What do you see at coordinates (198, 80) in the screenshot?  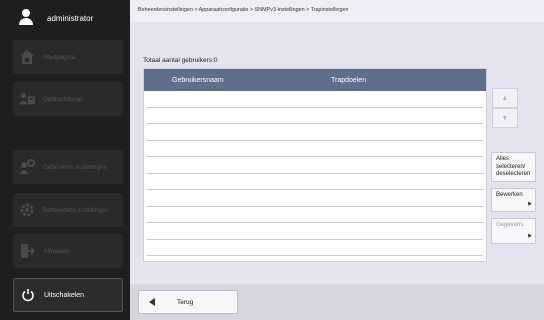 I see `column-header-username: Gebruikersnaam` at bounding box center [198, 80].